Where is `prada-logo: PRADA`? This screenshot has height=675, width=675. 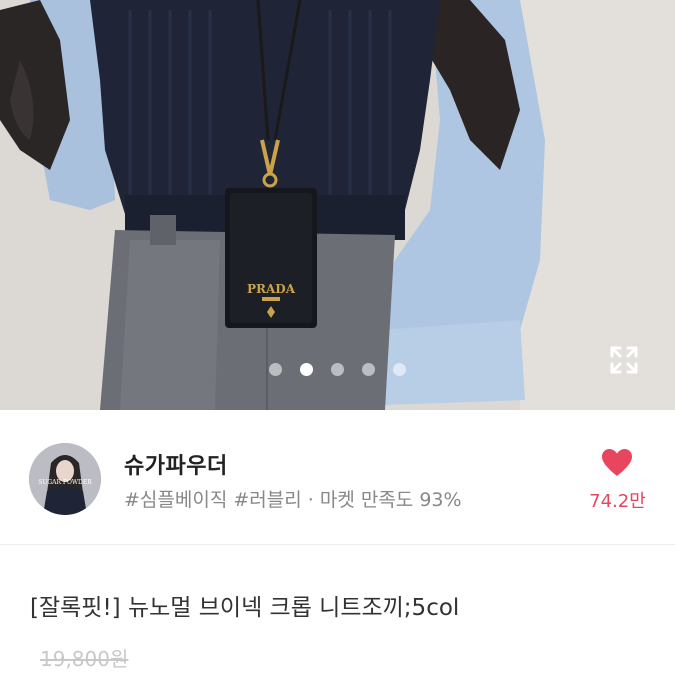
prada-logo: PRADA is located at coordinates (271, 289).